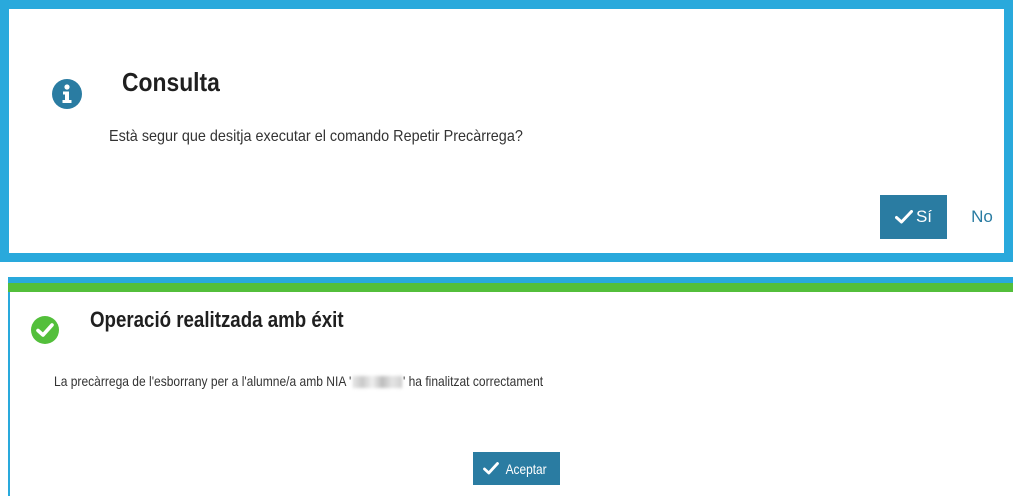 The width and height of the screenshot is (1013, 496). Describe the element at coordinates (913, 217) in the screenshot. I see `yes-button: Sí` at that location.